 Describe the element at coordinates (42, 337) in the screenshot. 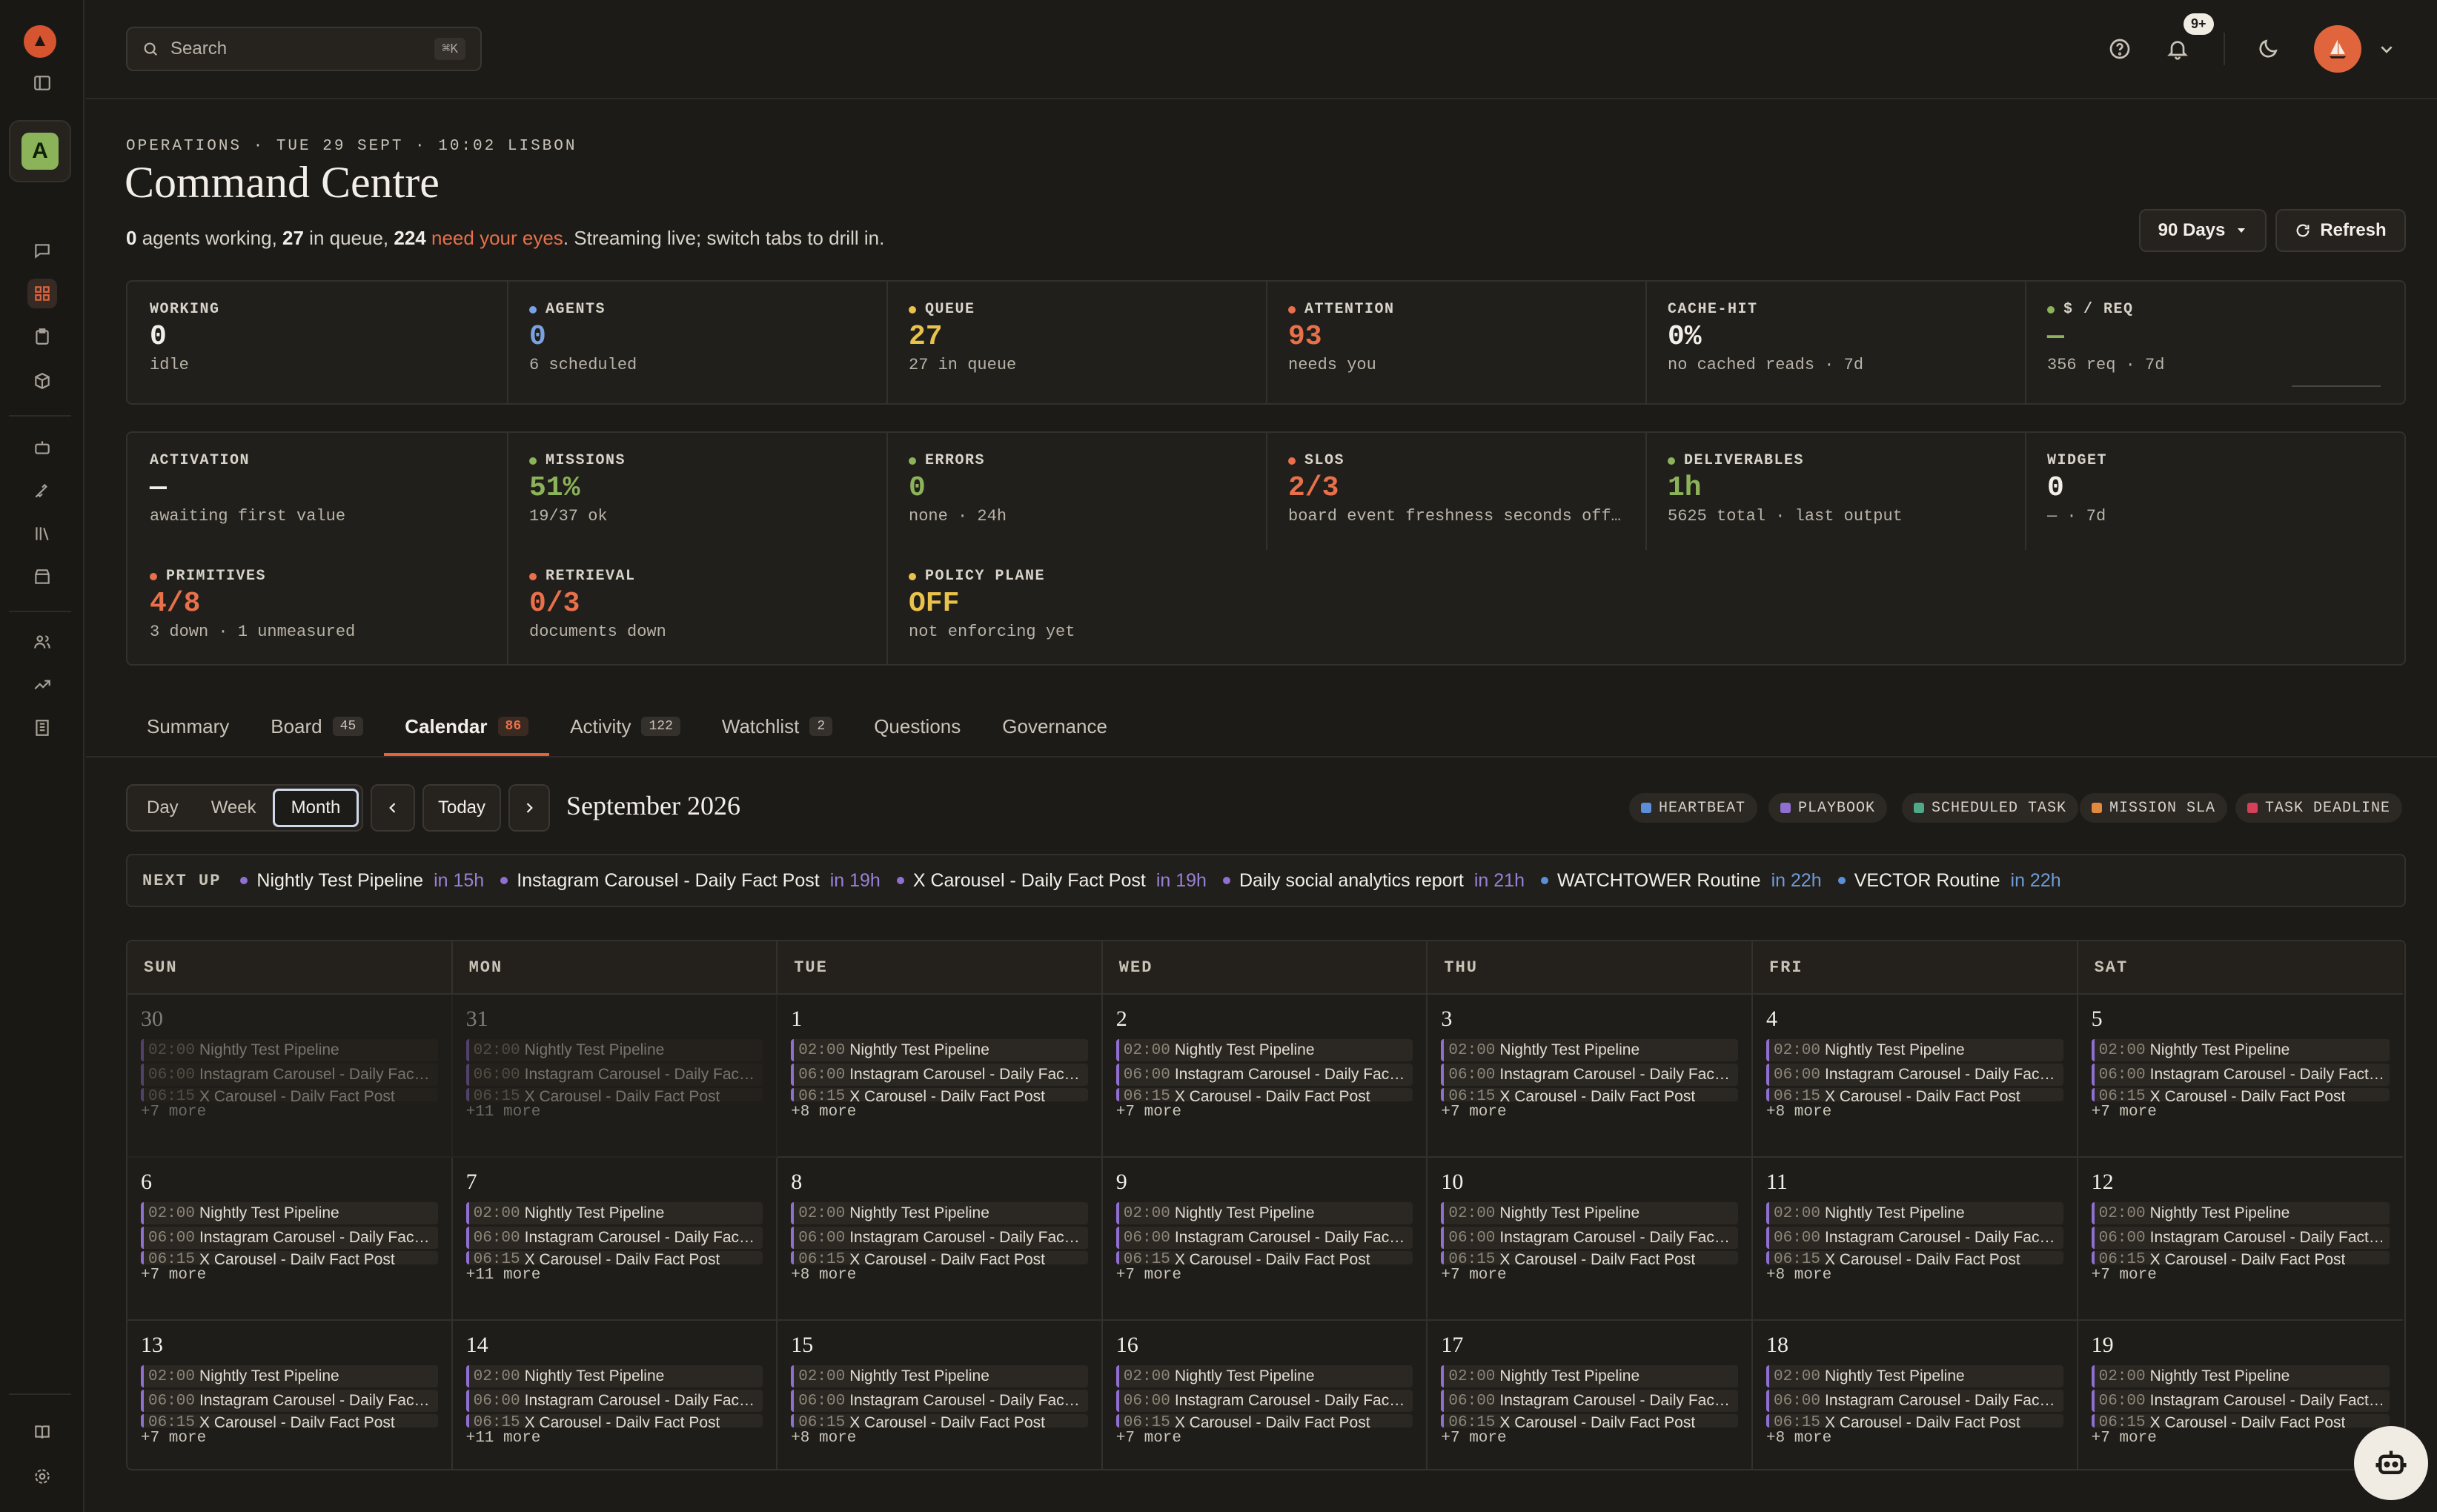

I see `clipboard-icon` at that location.